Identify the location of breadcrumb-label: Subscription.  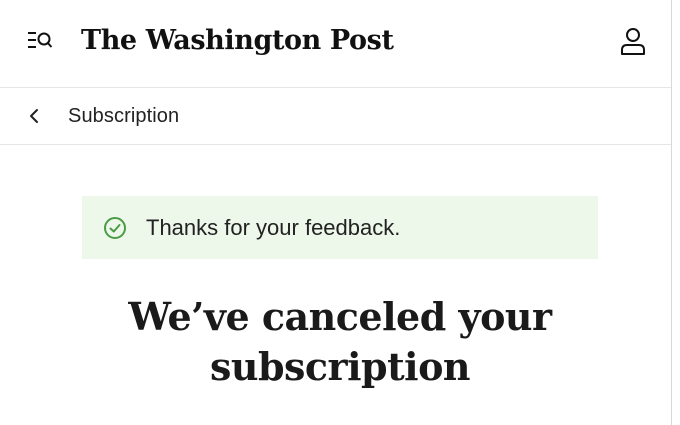
(124, 115).